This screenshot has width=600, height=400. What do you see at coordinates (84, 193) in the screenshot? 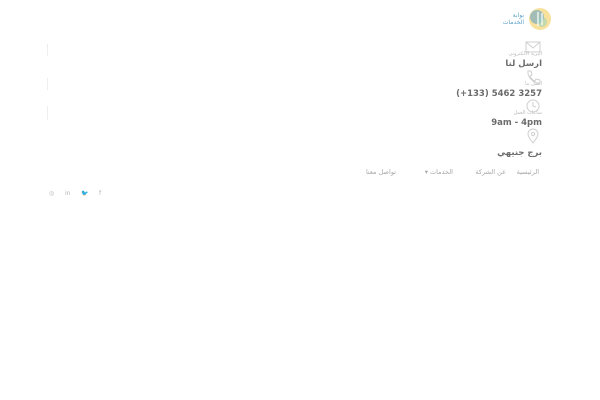
I see `twitter-icon: 🐦` at bounding box center [84, 193].